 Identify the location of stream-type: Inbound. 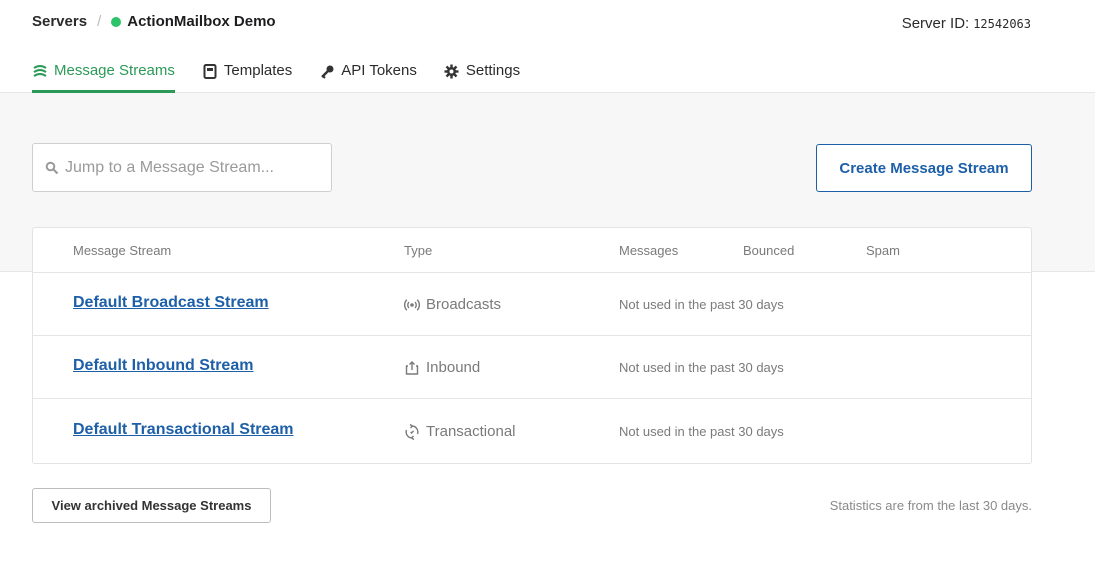
(442, 367).